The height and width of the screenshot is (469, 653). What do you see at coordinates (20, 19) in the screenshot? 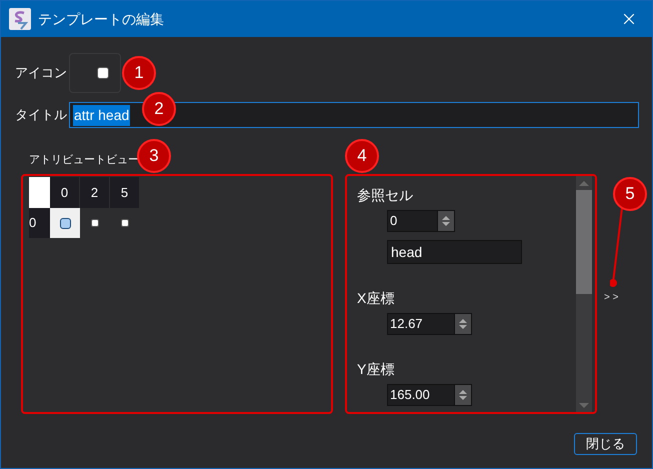
I see `app-logo-icon` at bounding box center [20, 19].